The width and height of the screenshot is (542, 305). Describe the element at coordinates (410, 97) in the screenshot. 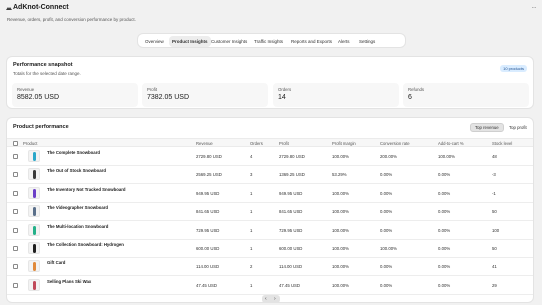

I see `stat-value: 6` at that location.